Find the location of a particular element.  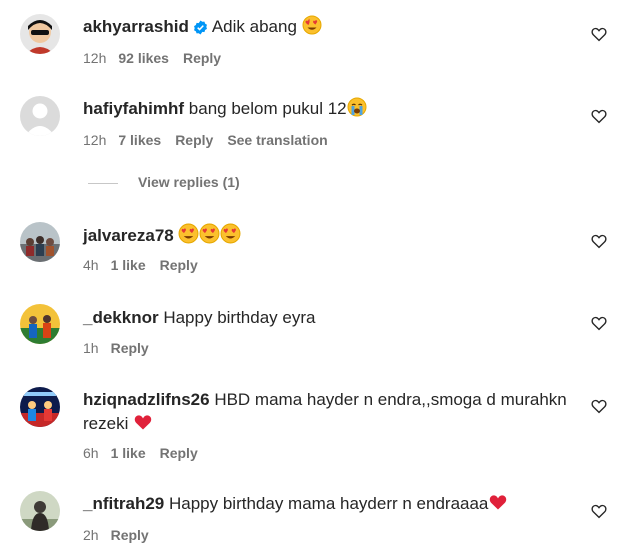

view-replies-label: View replies (1) is located at coordinates (189, 182).